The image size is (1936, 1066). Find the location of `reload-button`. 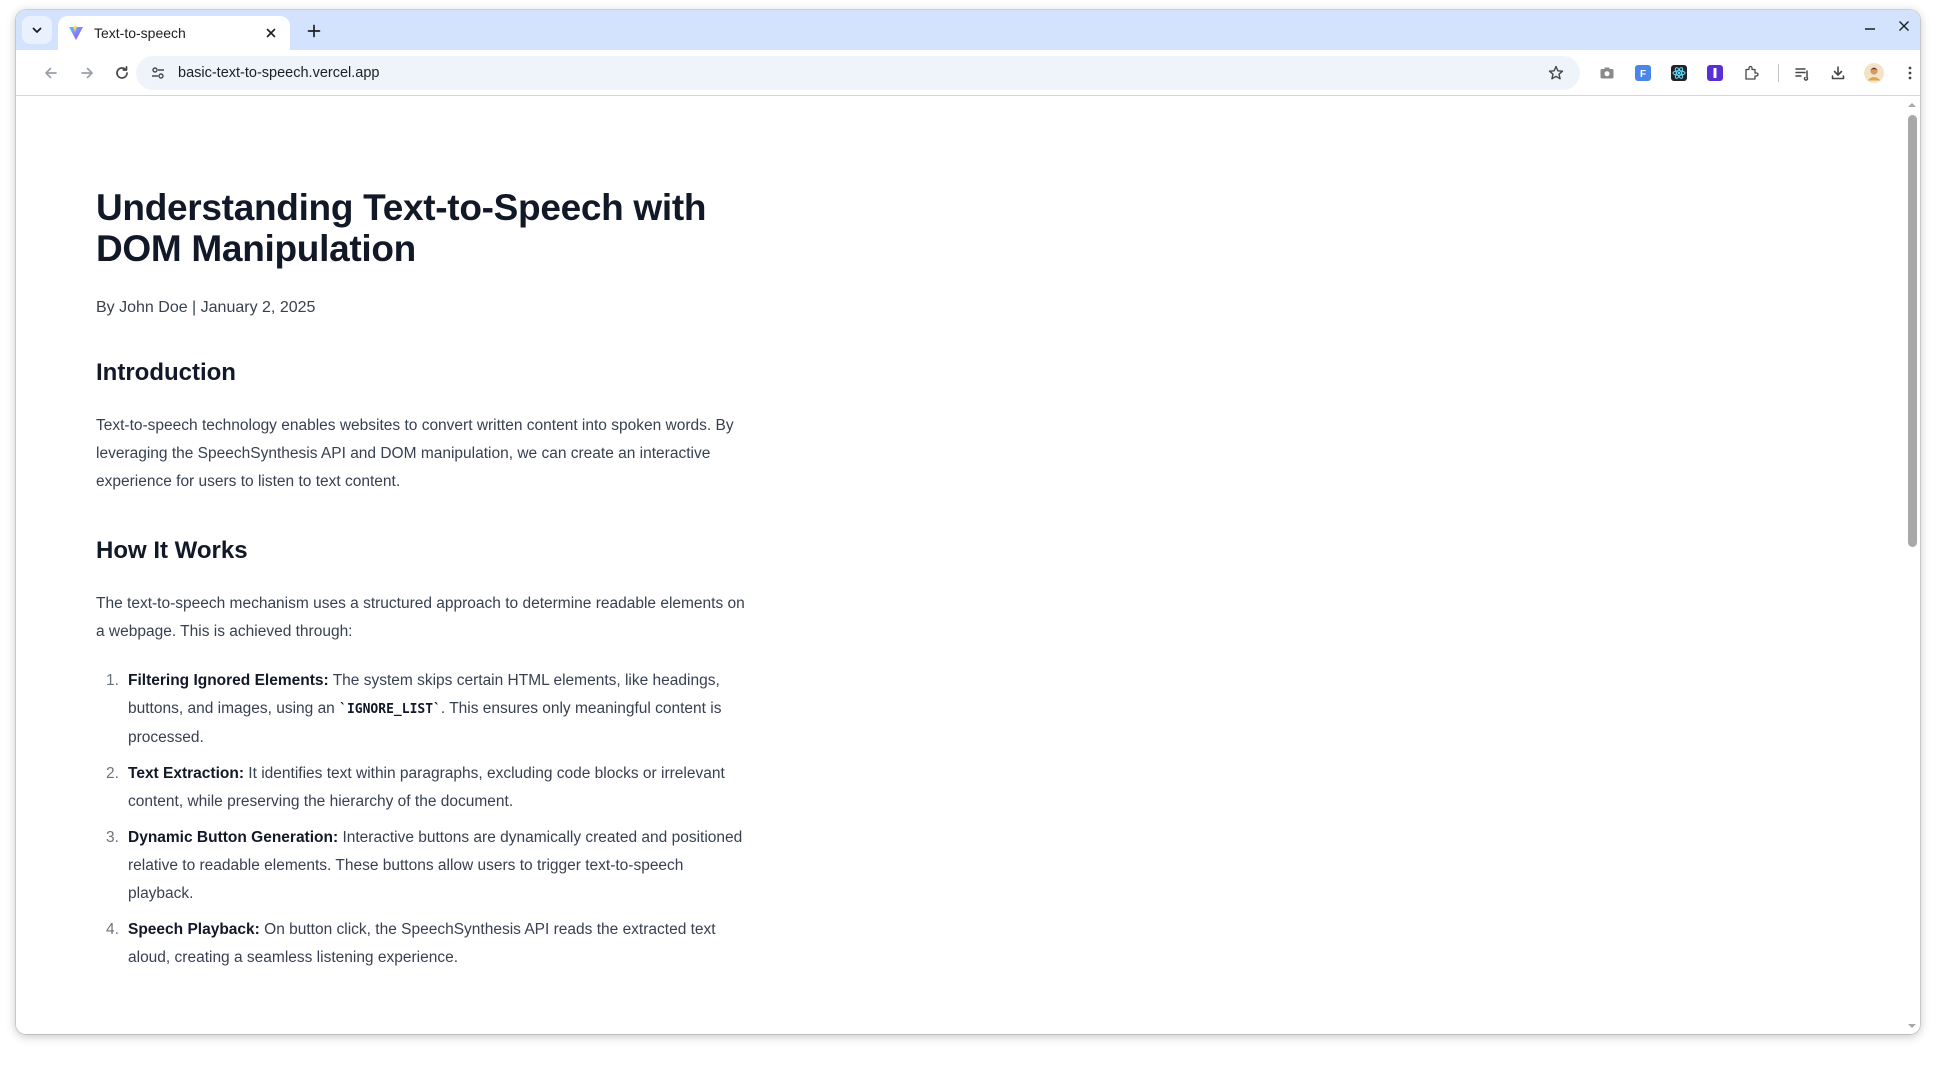

reload-button is located at coordinates (122, 73).